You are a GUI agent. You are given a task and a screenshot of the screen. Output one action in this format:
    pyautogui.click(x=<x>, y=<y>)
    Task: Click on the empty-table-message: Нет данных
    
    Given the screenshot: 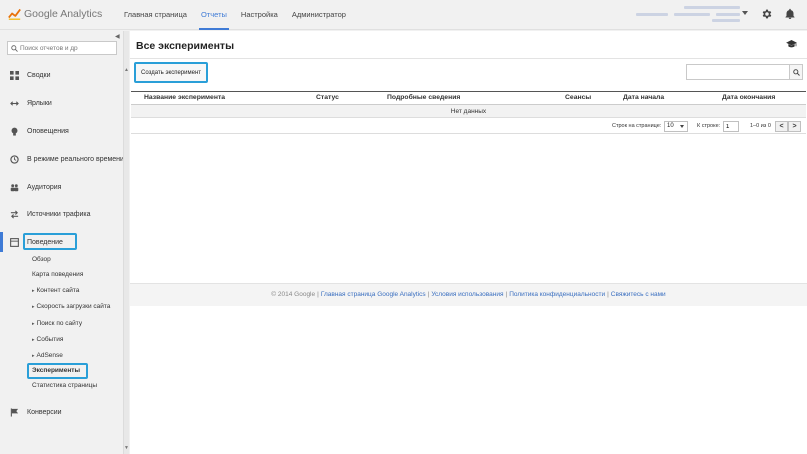 What is the action you would take?
    pyautogui.click(x=468, y=111)
    